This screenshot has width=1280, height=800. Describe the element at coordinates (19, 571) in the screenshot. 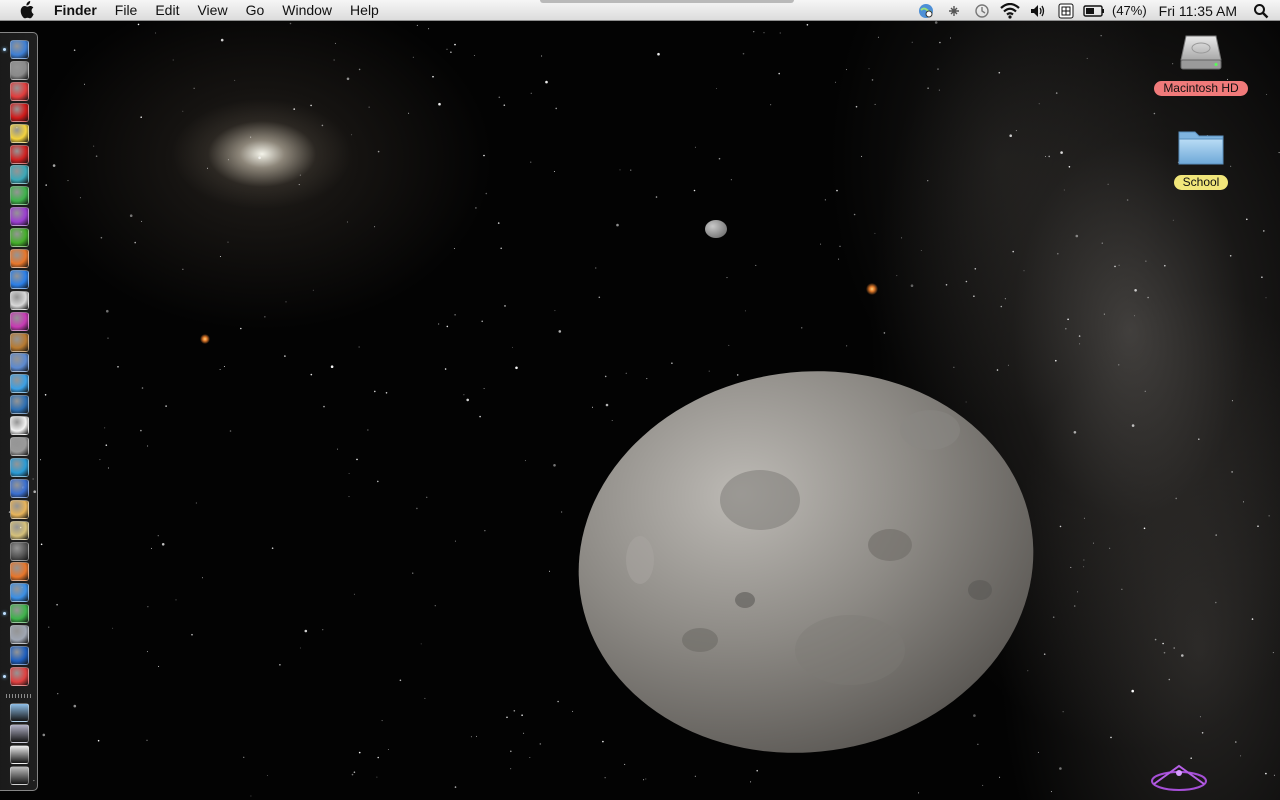

I see `firefox-icon` at that location.